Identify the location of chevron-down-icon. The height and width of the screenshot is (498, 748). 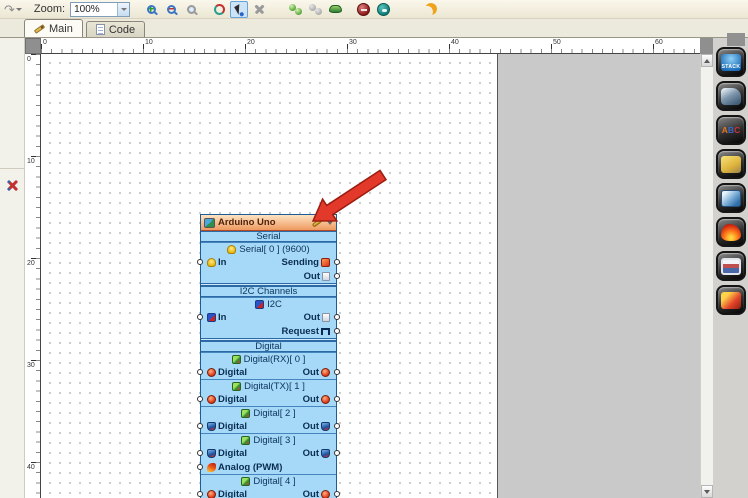
(330, 222).